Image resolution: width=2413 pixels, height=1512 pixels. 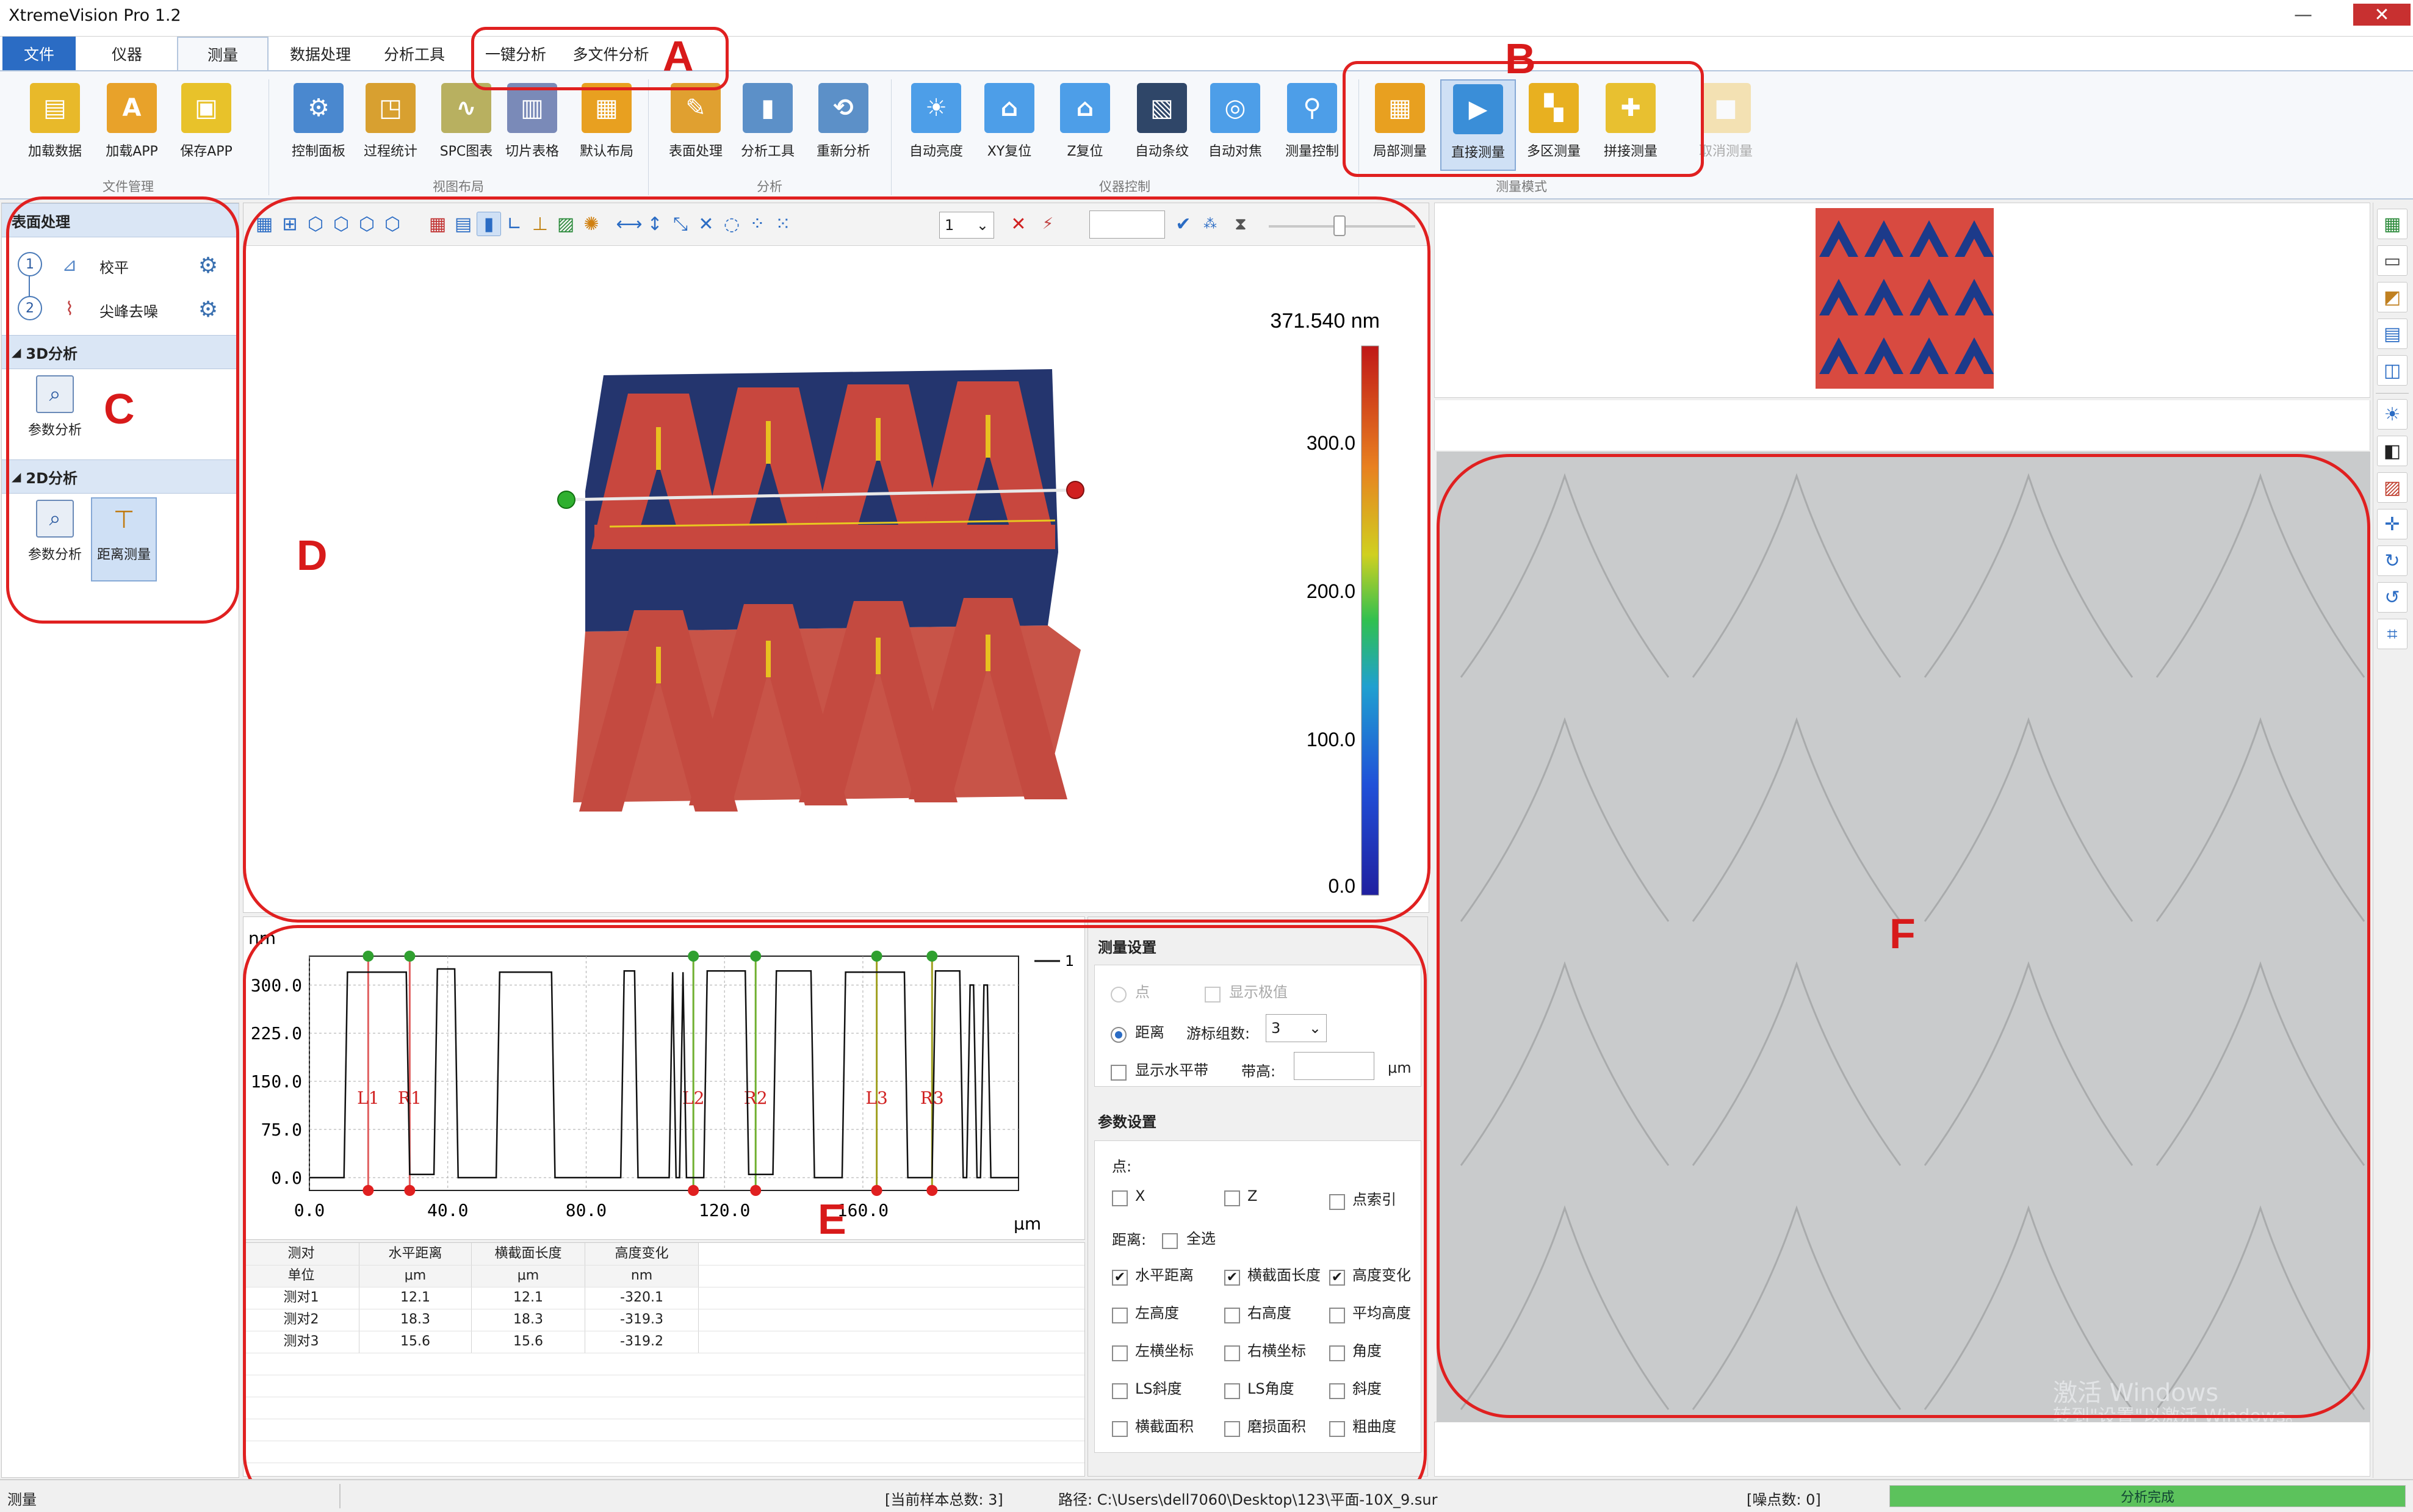 What do you see at coordinates (54, 151) in the screenshot?
I see `ribbon-button-label: 加载数据` at bounding box center [54, 151].